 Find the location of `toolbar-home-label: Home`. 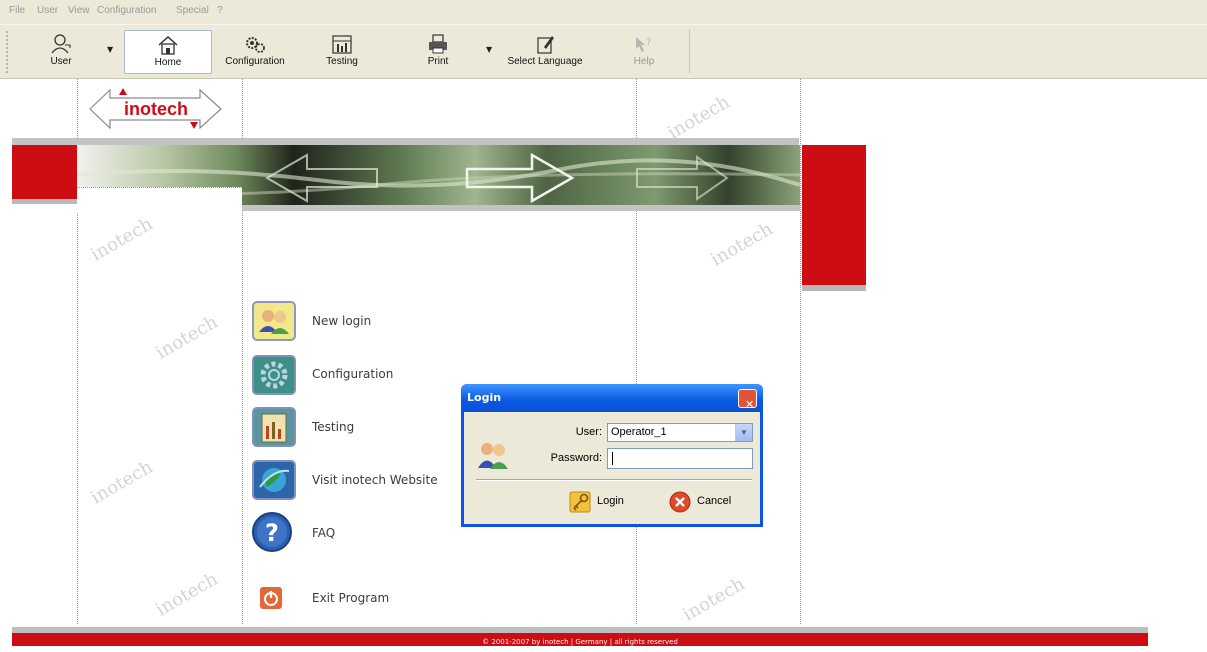

toolbar-home-label: Home is located at coordinates (168, 62).